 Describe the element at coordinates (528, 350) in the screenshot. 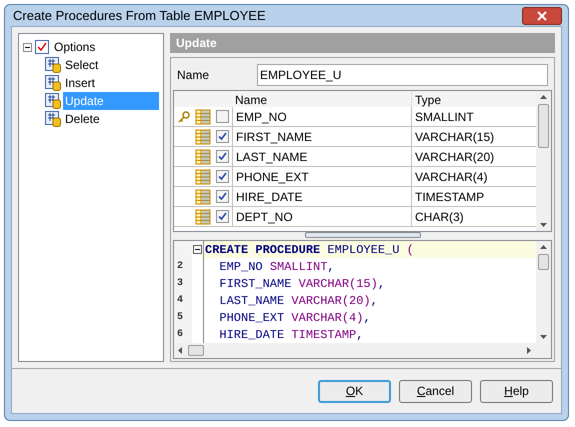

I see `scroll-right-arrow-icon` at that location.